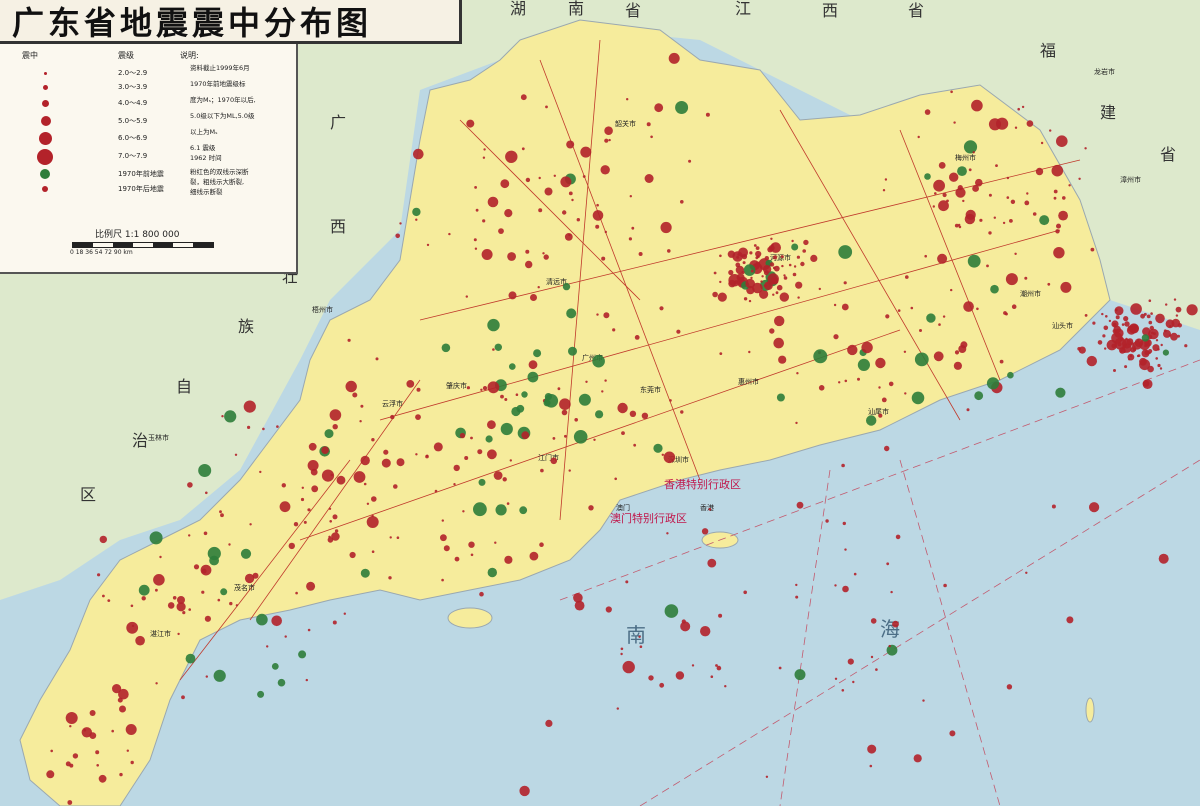  Describe the element at coordinates (206, 158) in the screenshot. I see `legend-note: 1962 时间` at that location.